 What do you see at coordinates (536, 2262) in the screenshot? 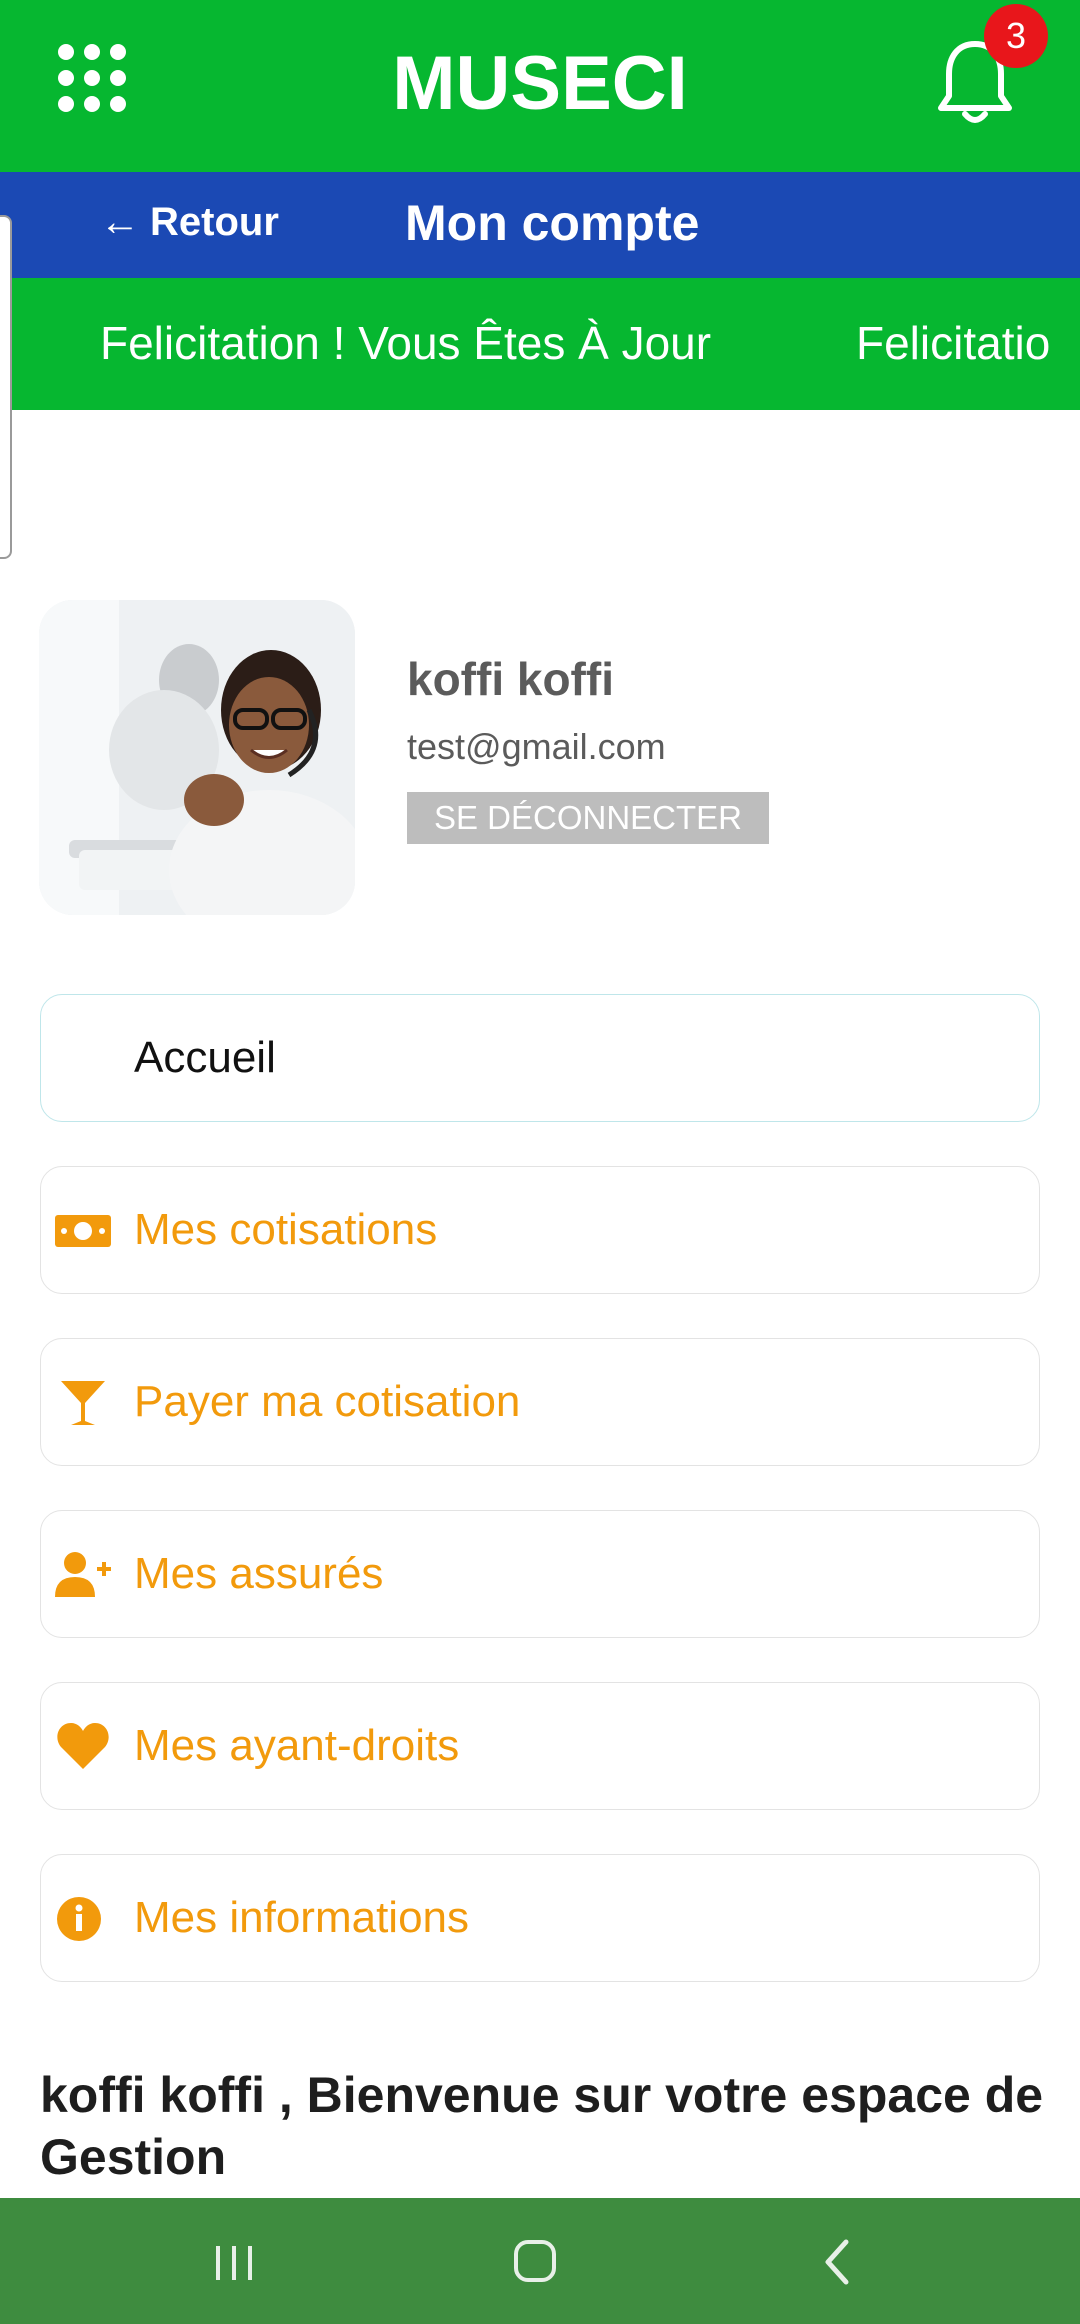
I see `home-icon` at bounding box center [536, 2262].